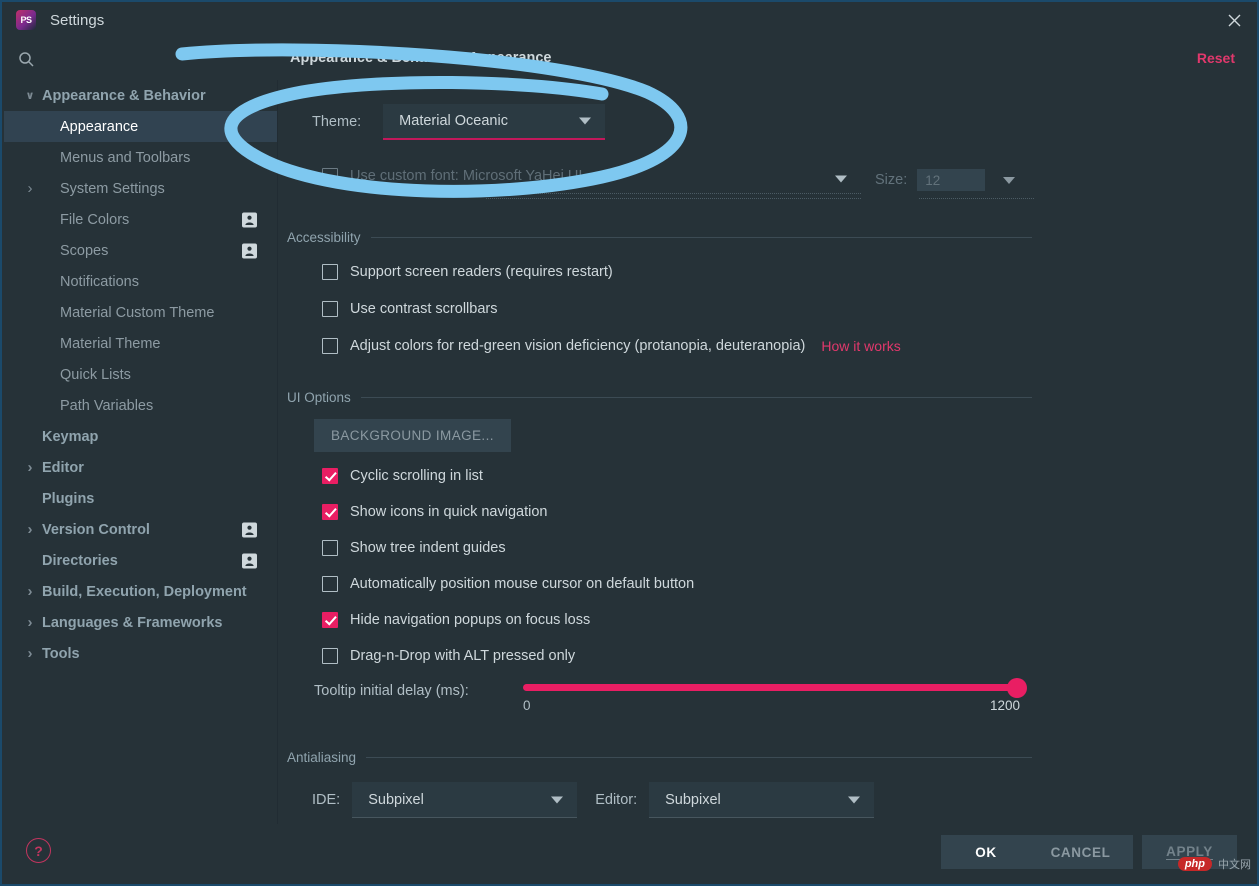 The width and height of the screenshot is (1259, 886). I want to click on sidebar-item-material-theme: ›Material Theme, so click(140, 343).